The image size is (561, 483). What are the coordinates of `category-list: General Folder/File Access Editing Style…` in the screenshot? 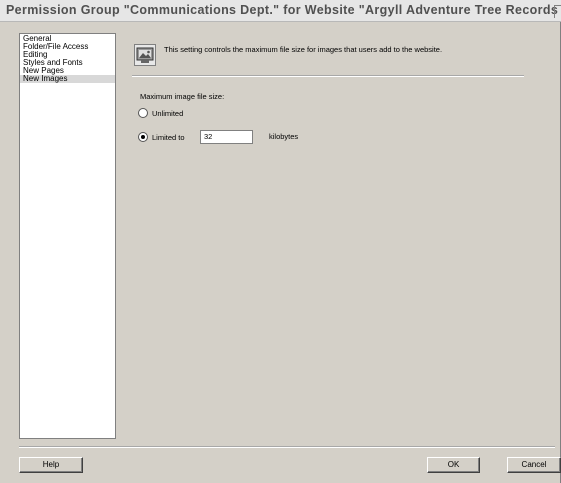 It's located at (67, 236).